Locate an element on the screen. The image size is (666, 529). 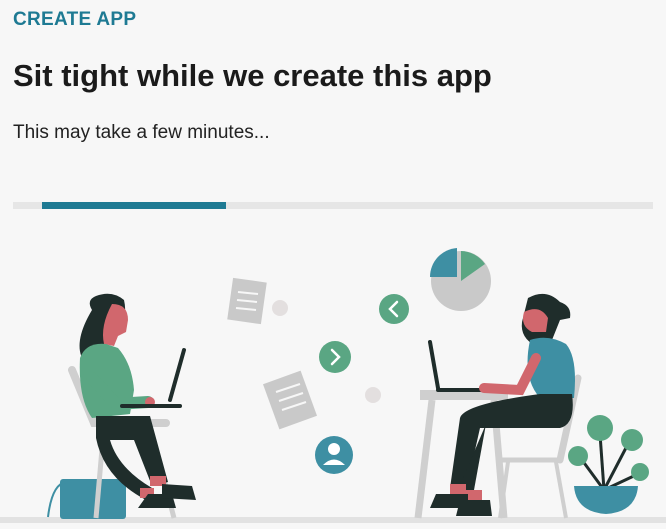
man-figure is located at coordinates (498, 406).